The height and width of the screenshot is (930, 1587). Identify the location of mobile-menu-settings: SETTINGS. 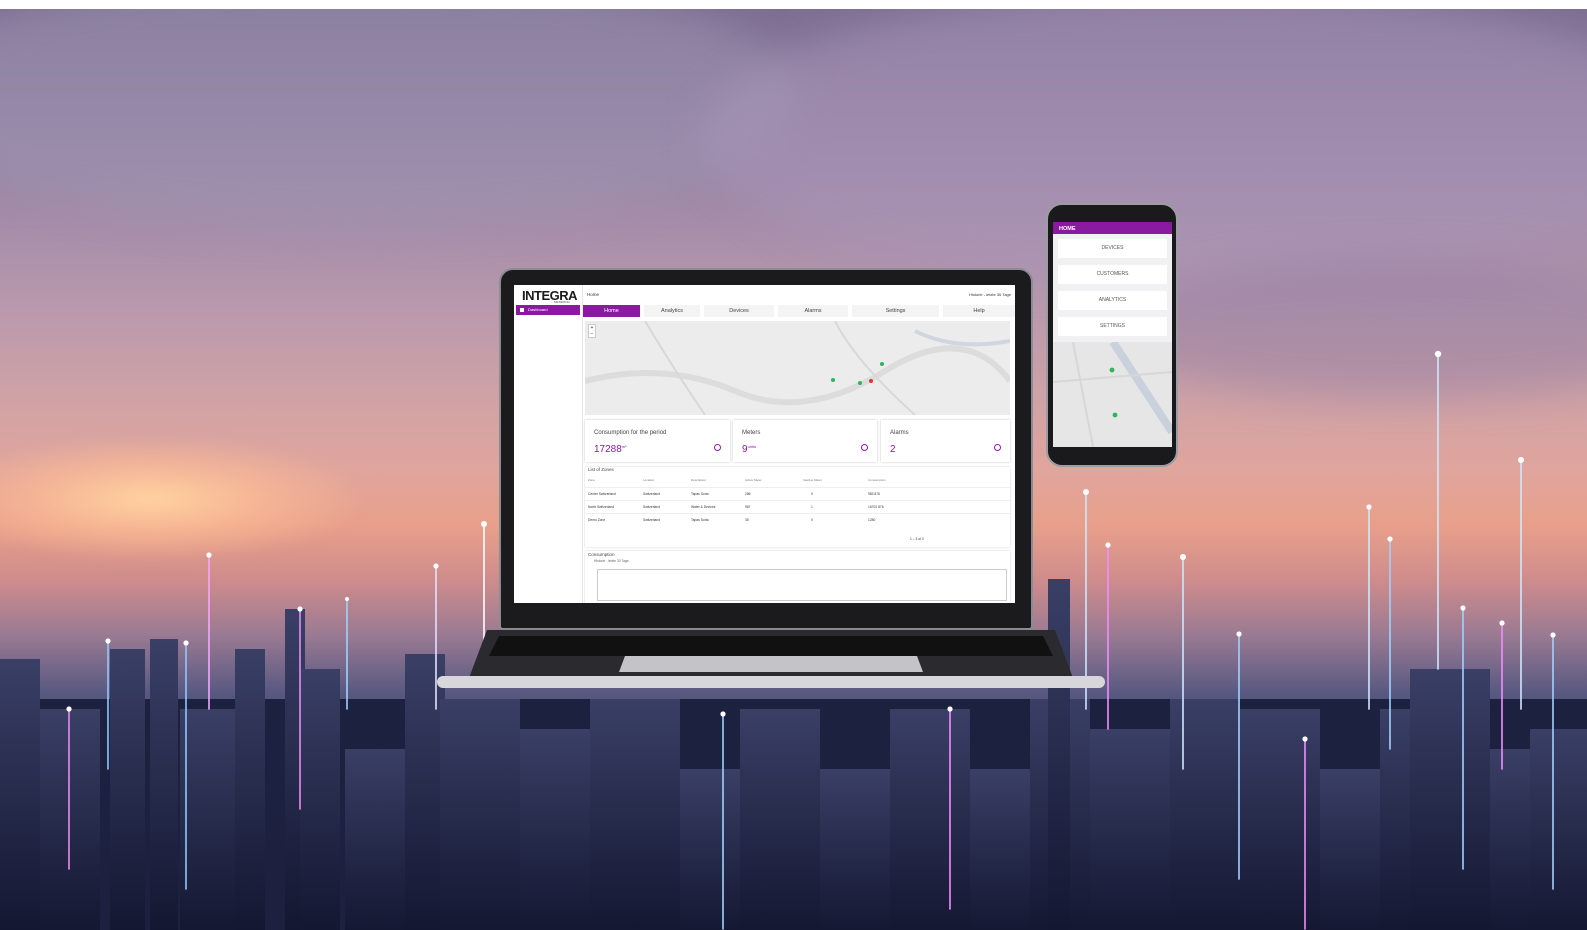
(1112, 326).